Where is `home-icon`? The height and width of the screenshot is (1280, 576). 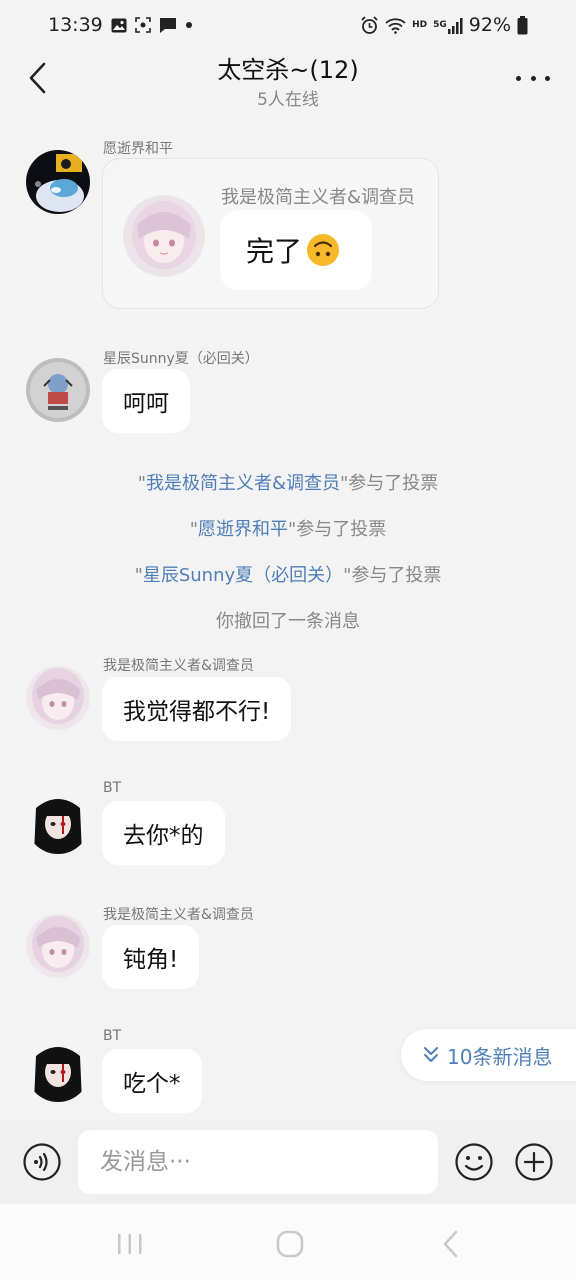
home-icon is located at coordinates (290, 1244).